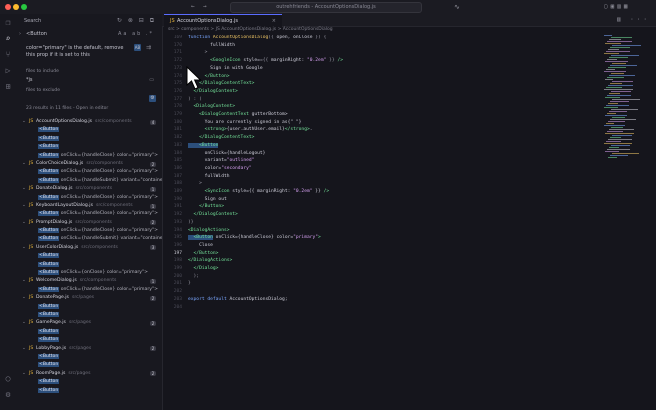 The height and width of the screenshot is (410, 656). I want to click on code-line: Sign out, so click(207, 199).